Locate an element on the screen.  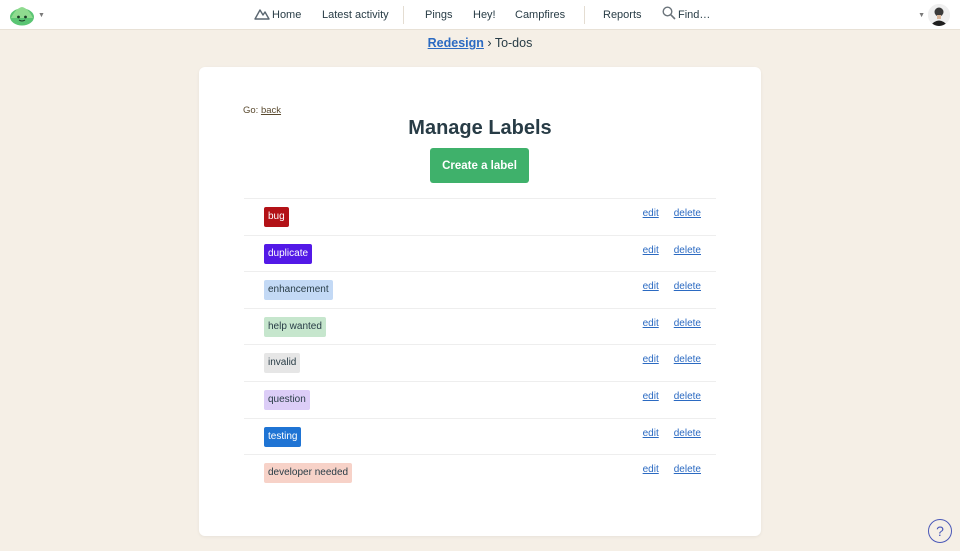
breadcrumb: Redesign › To-dos is located at coordinates (480, 43).